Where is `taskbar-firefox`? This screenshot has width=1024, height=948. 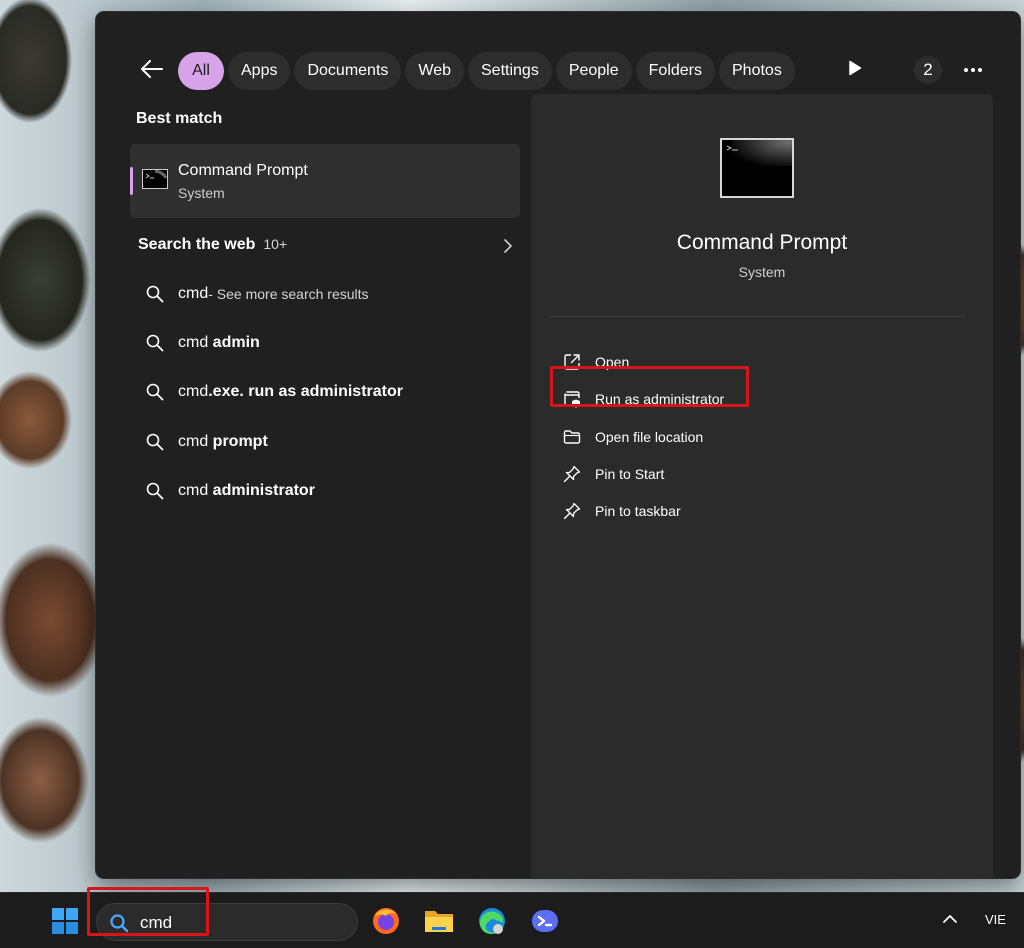
taskbar-firefox is located at coordinates (386, 921).